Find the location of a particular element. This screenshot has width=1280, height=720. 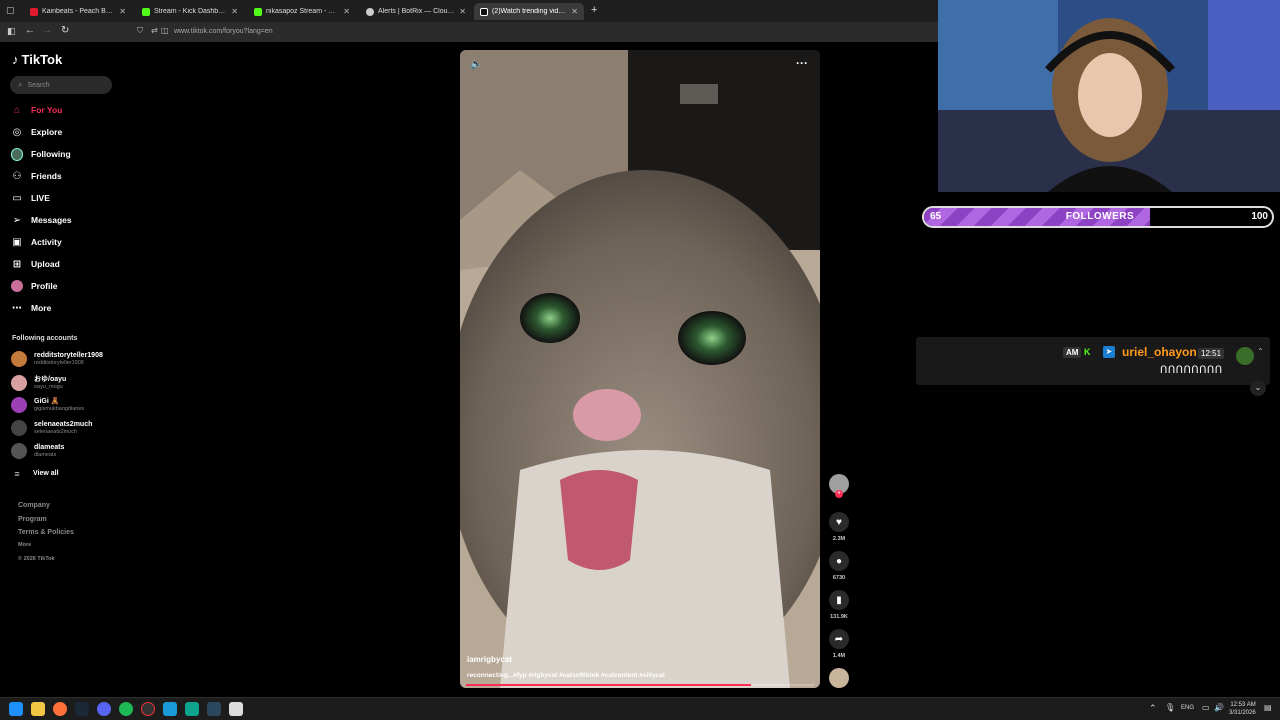

save-button: ▮ 131.9K is located at coordinates (839, 605).